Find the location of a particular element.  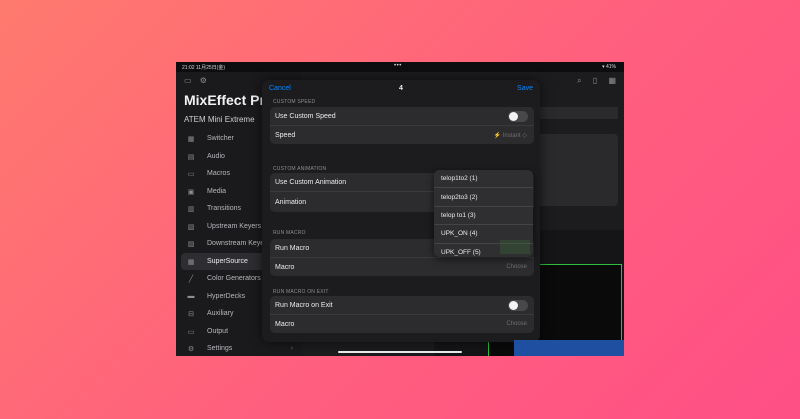

multitask-dots: ••• is located at coordinates (398, 66).